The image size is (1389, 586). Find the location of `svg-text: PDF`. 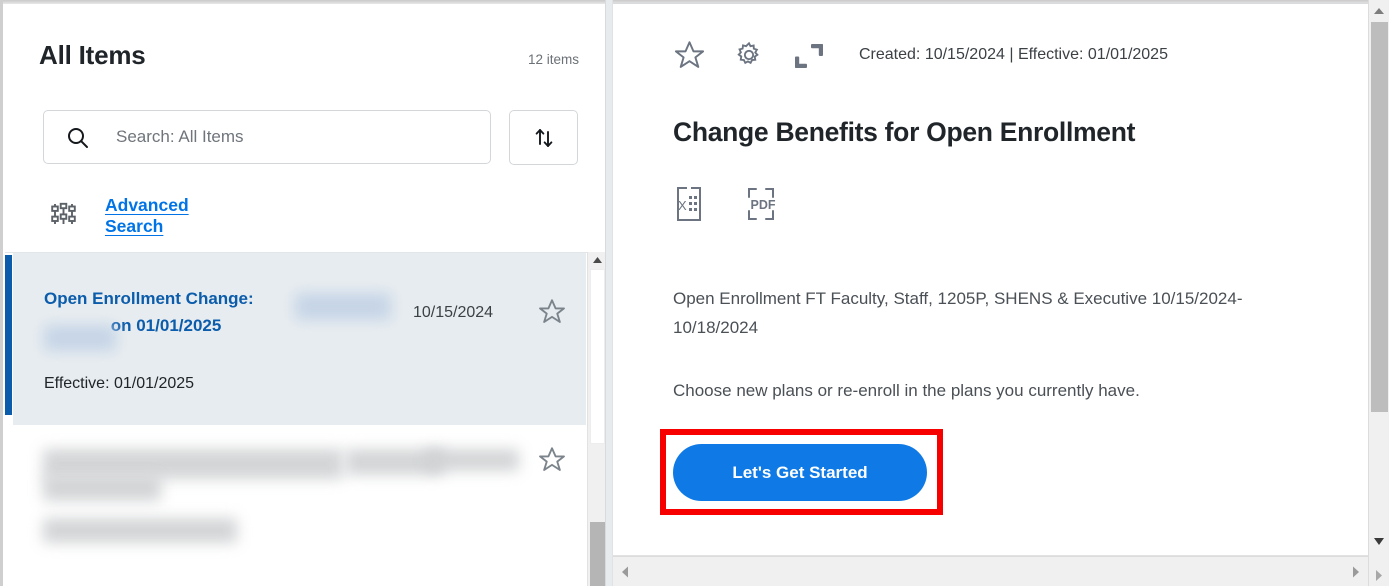

svg-text: PDF is located at coordinates (763, 205).